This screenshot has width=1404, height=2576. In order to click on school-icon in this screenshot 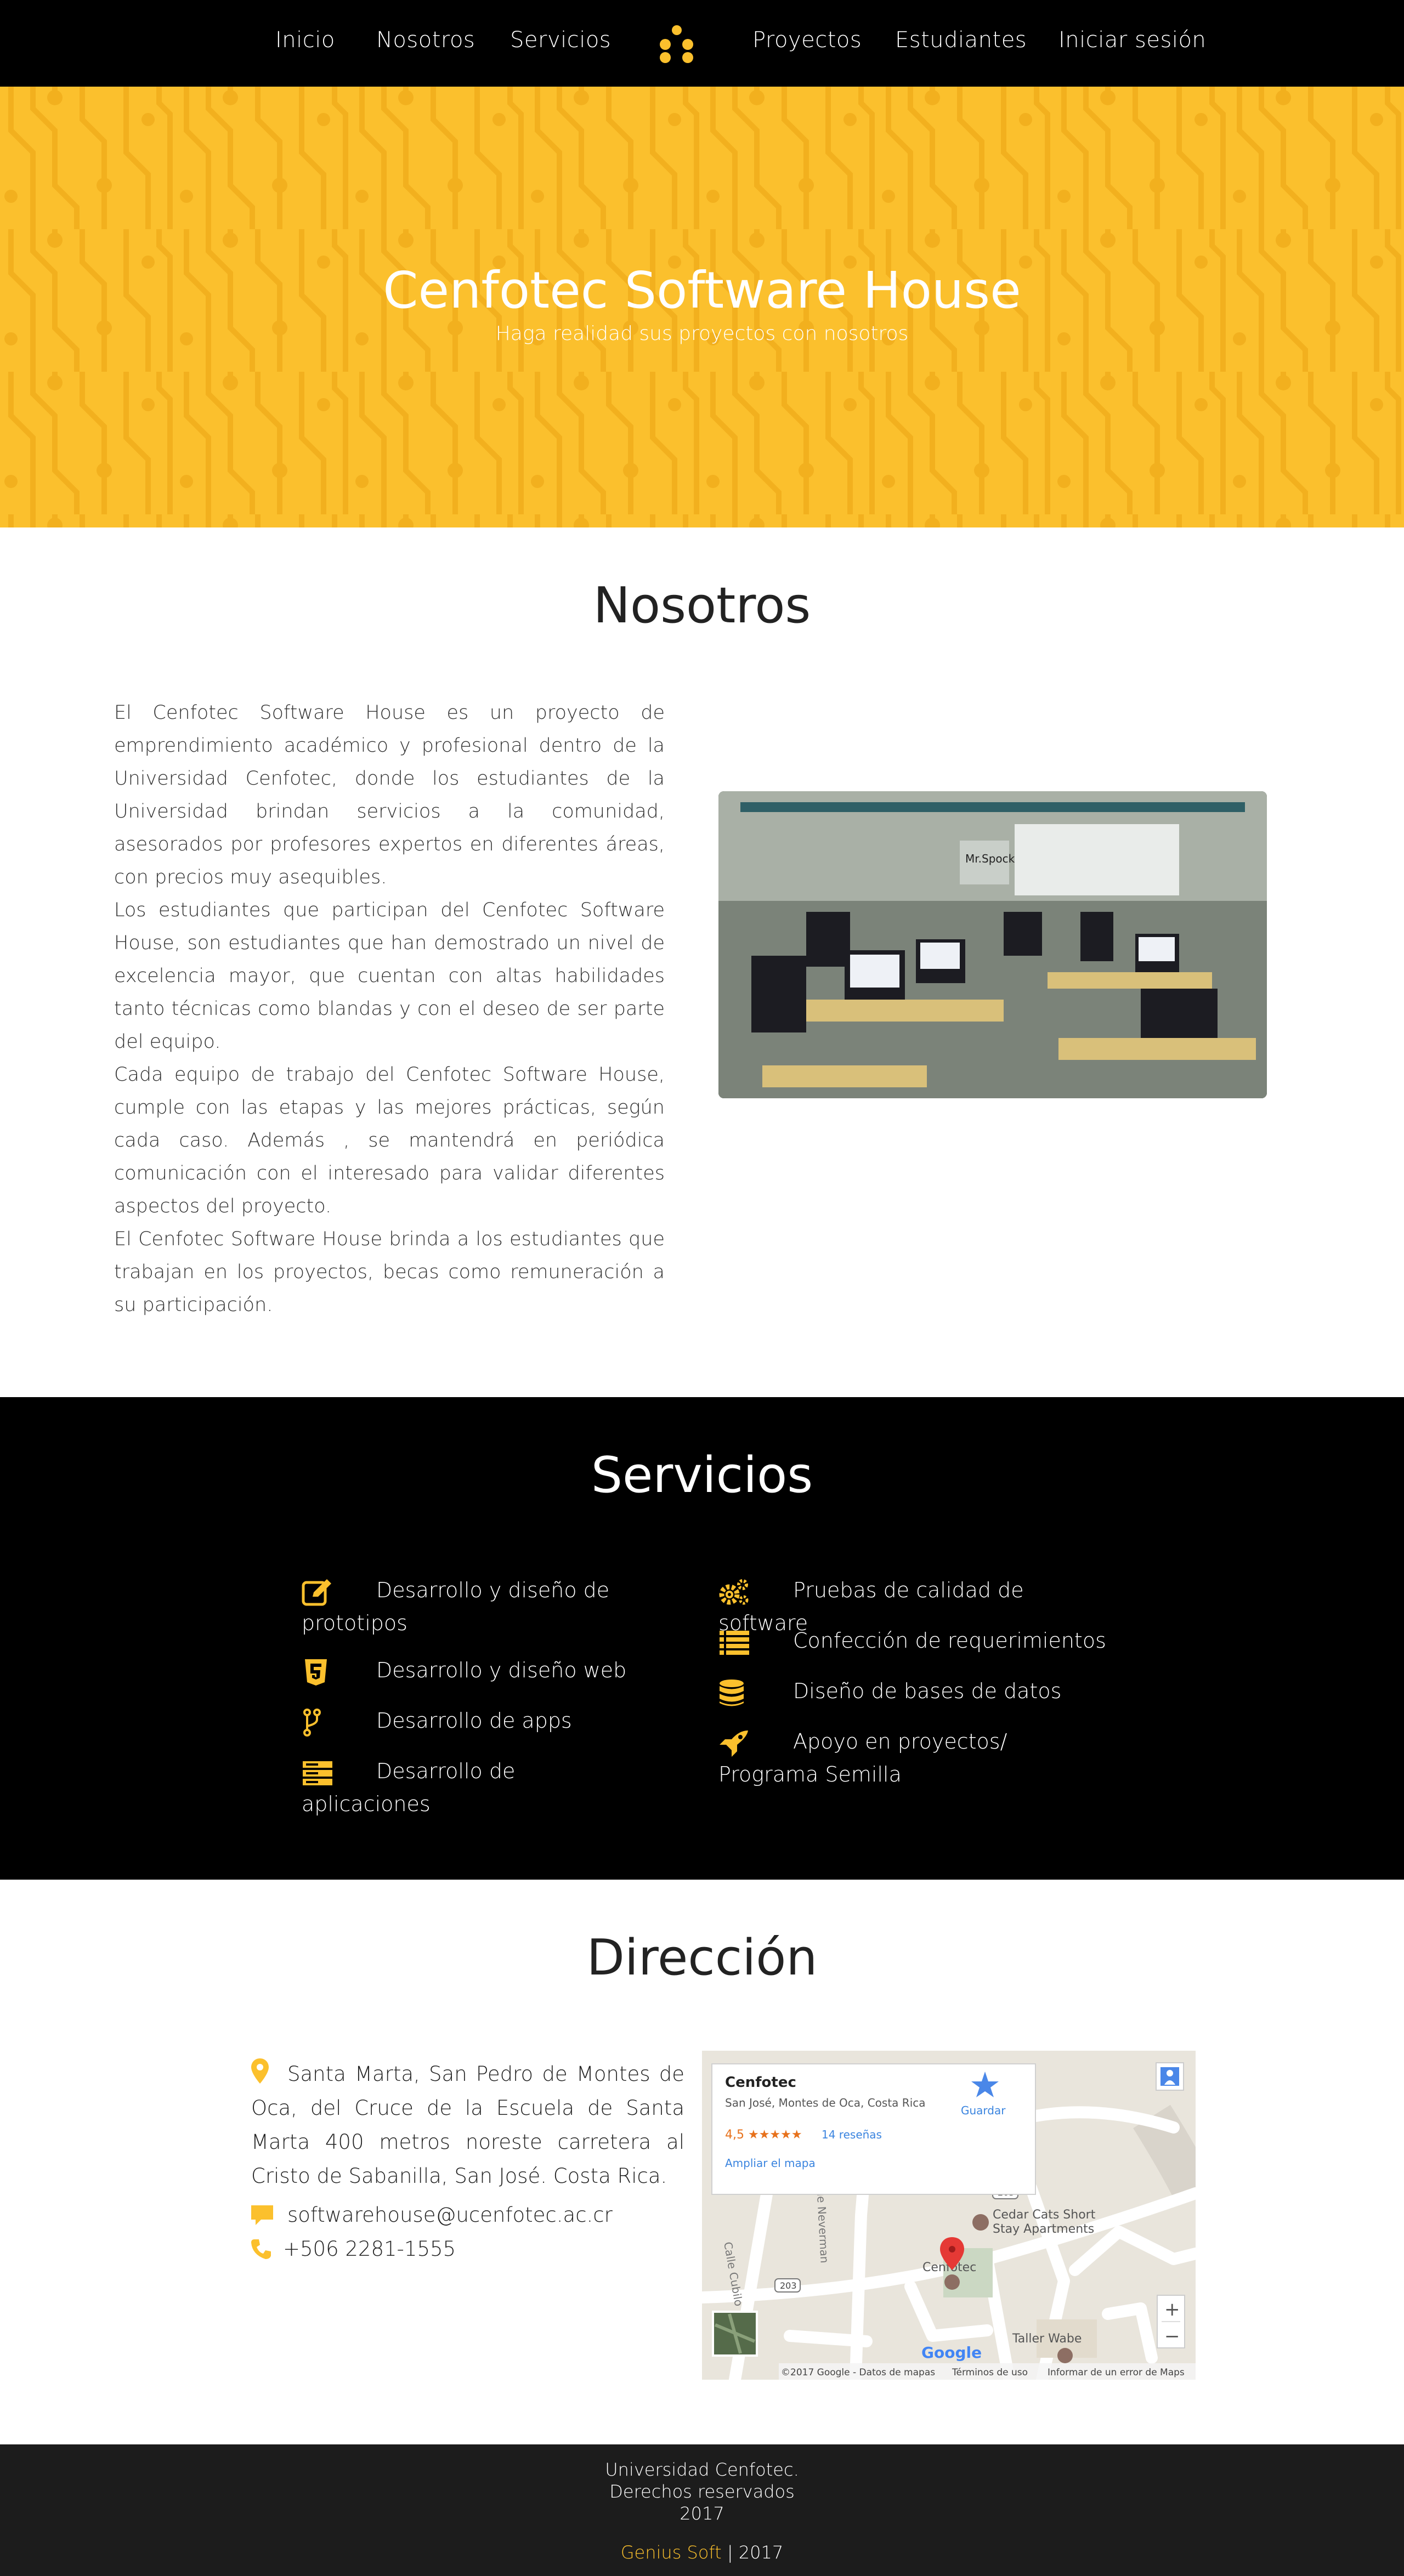, I will do `click(952, 2282)`.